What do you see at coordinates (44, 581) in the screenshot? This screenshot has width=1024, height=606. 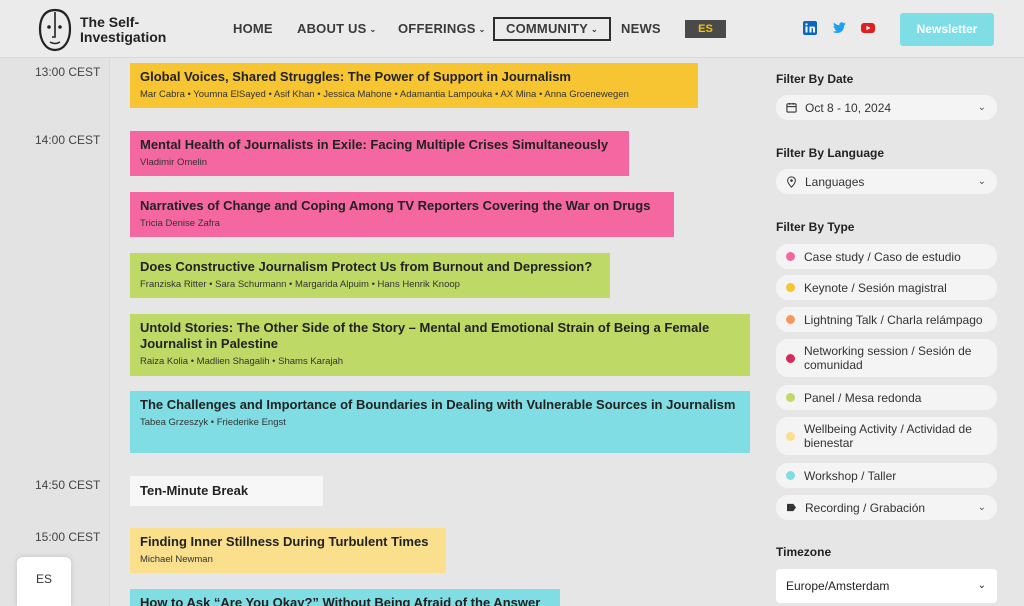 I see `floating-language-button: ES` at bounding box center [44, 581].